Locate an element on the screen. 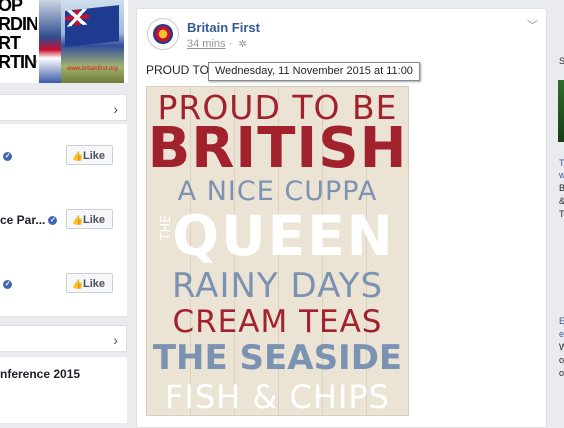  right-column-text: B is located at coordinates (561, 188).